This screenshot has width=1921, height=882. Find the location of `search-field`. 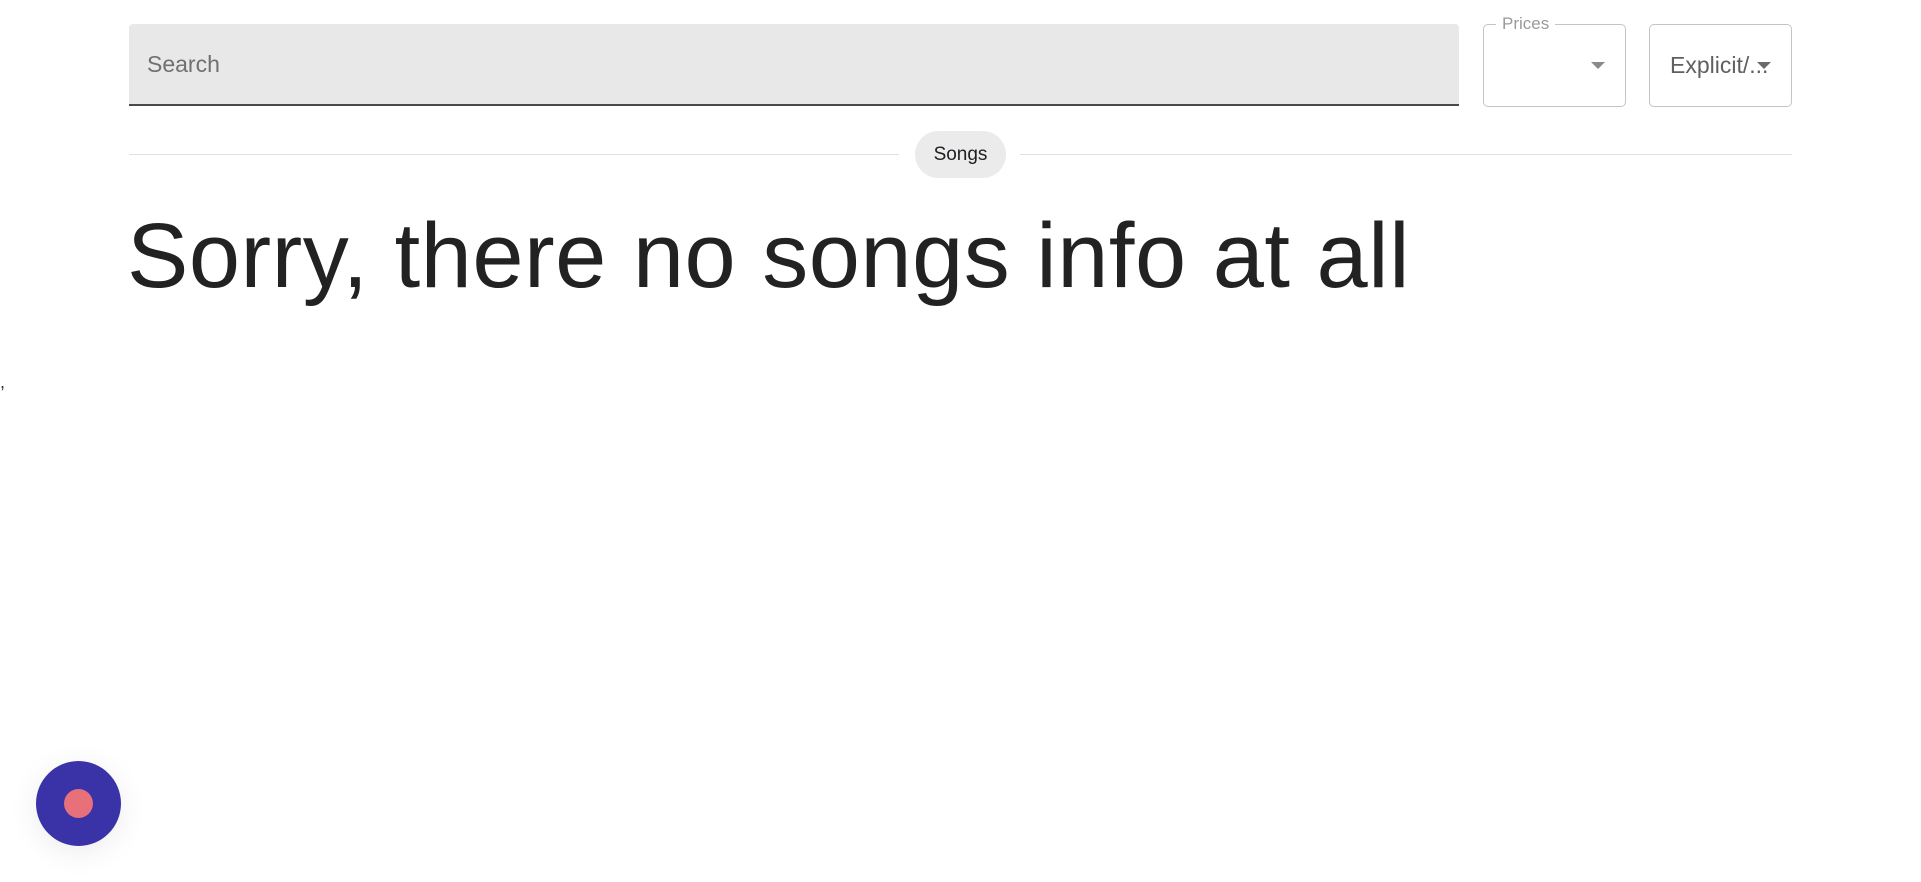

search-field is located at coordinates (794, 65).